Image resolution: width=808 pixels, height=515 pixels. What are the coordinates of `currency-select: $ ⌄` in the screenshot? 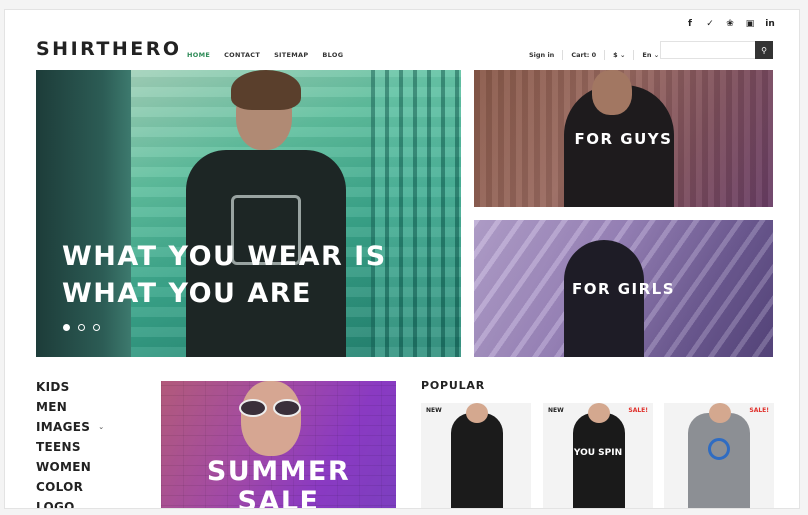 It's located at (620, 55).